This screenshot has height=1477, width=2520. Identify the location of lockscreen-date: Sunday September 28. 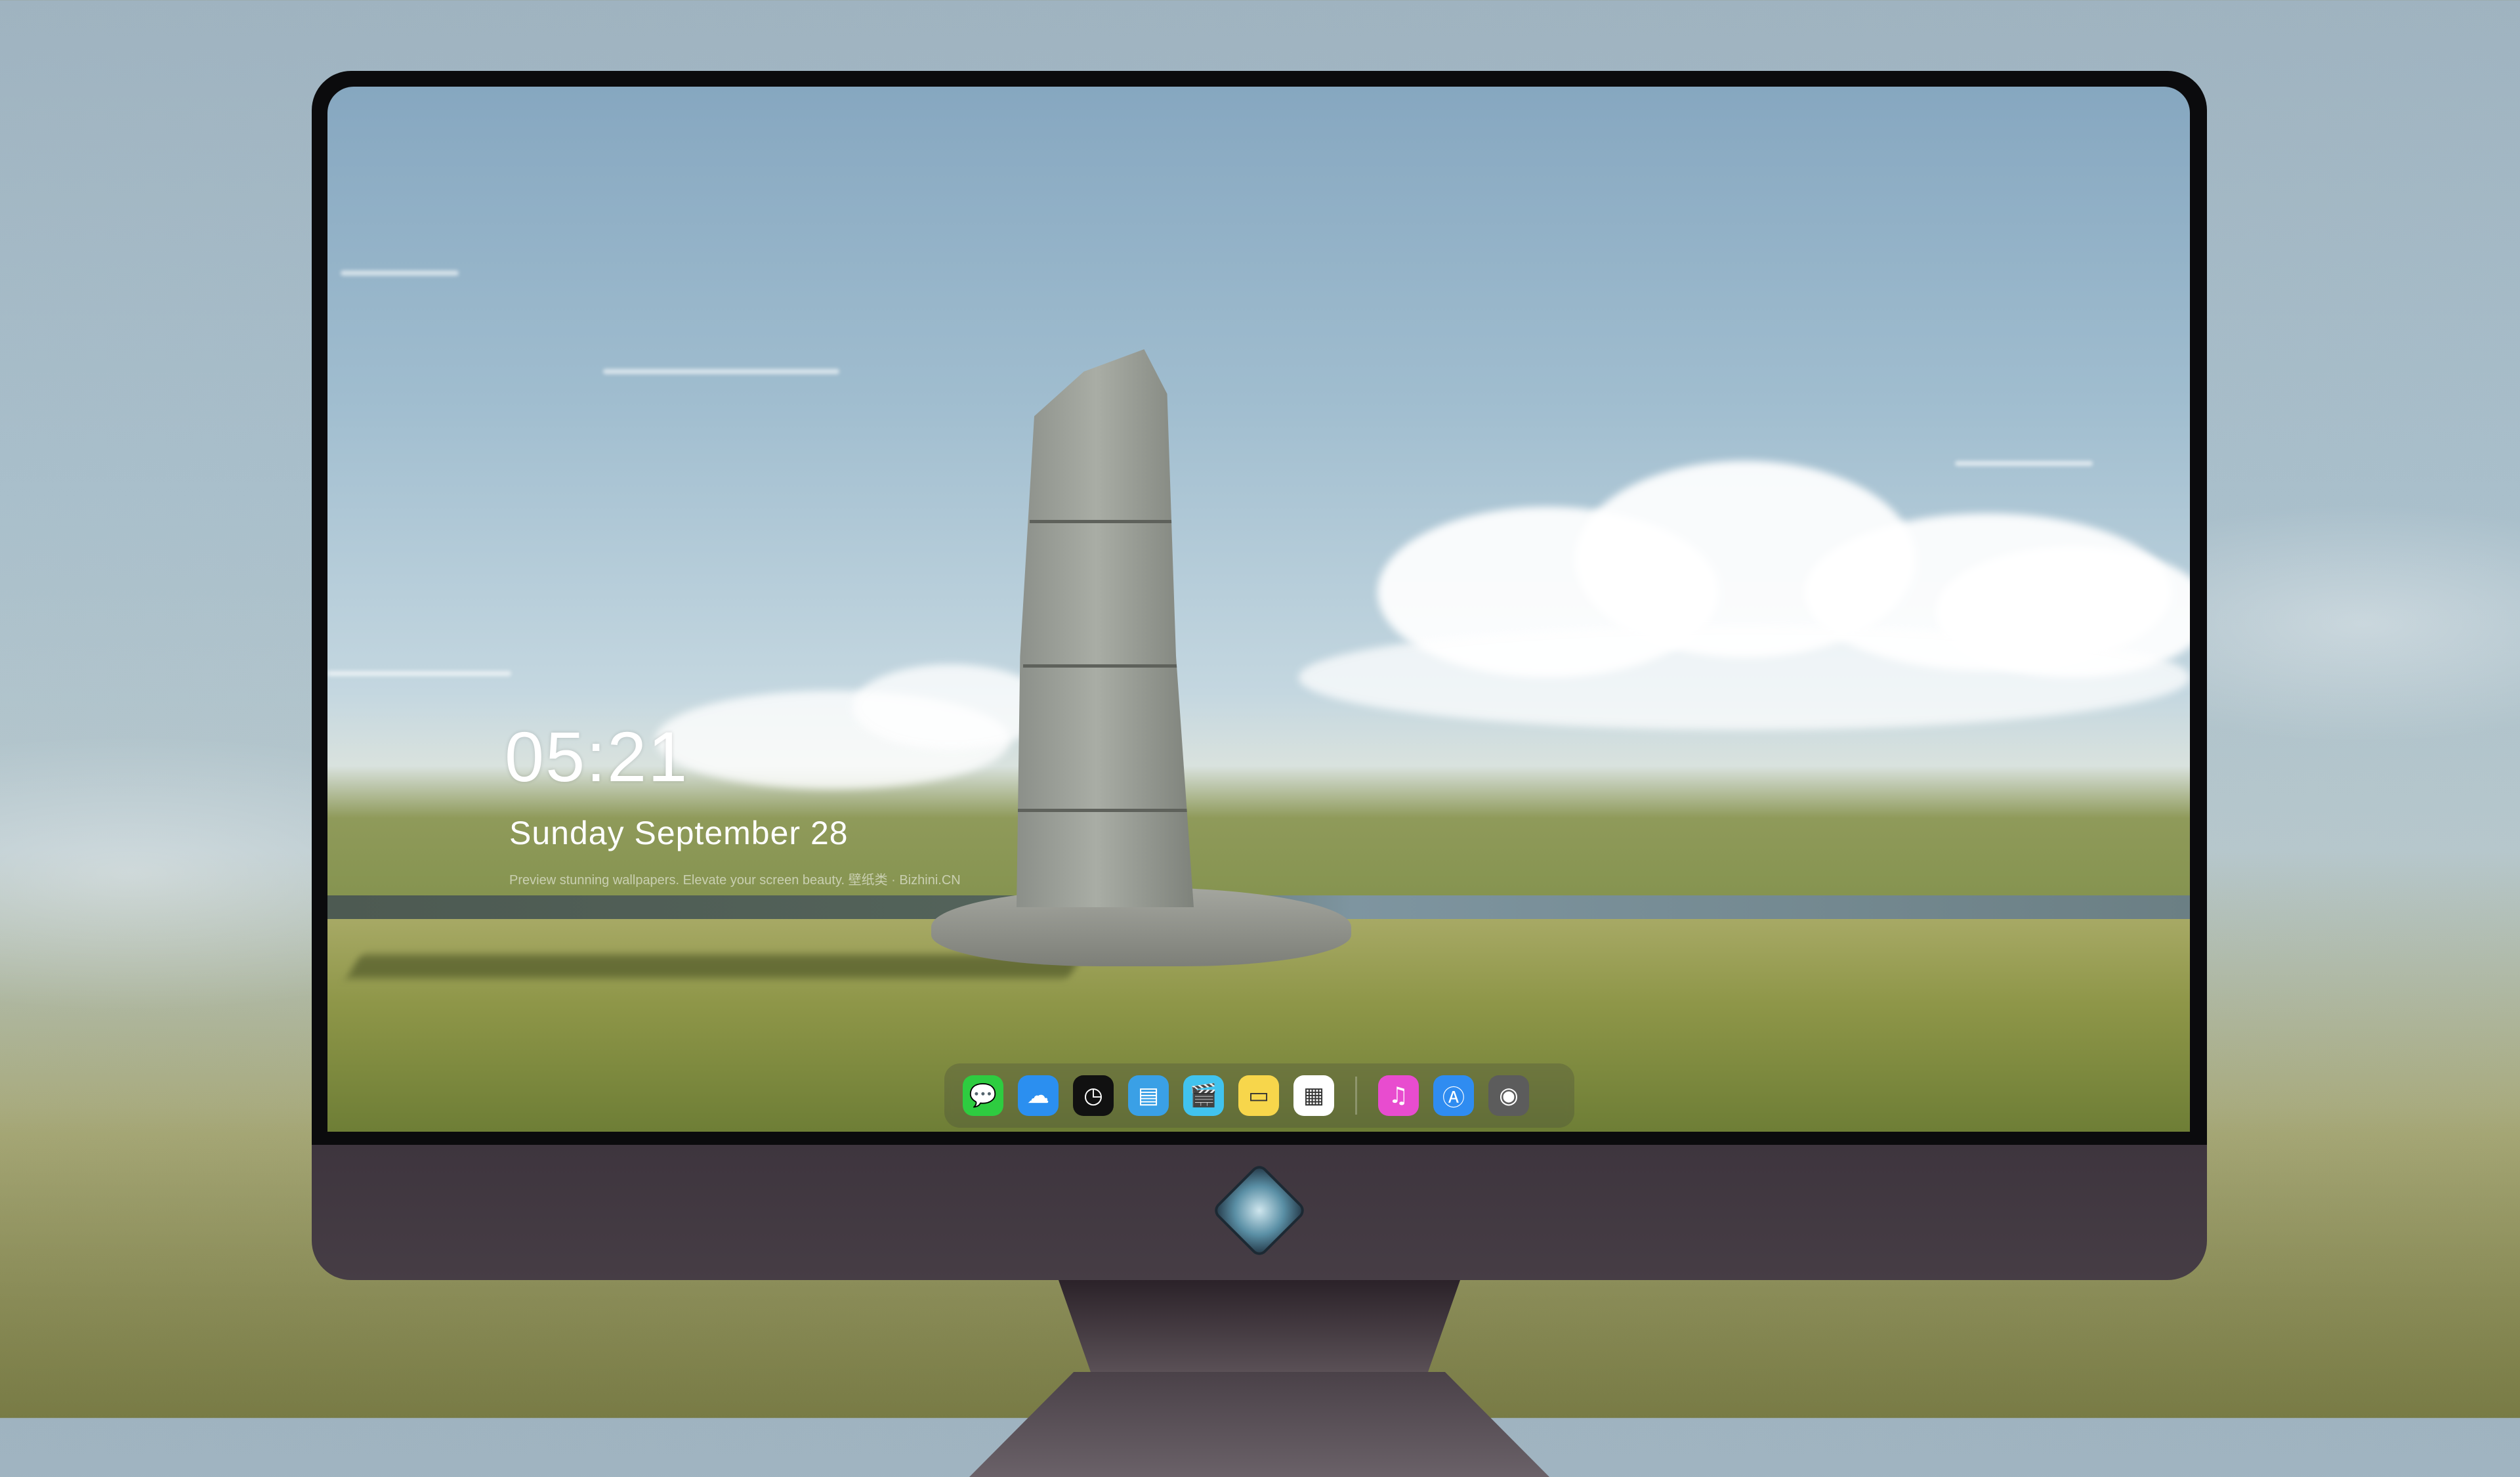
(679, 833).